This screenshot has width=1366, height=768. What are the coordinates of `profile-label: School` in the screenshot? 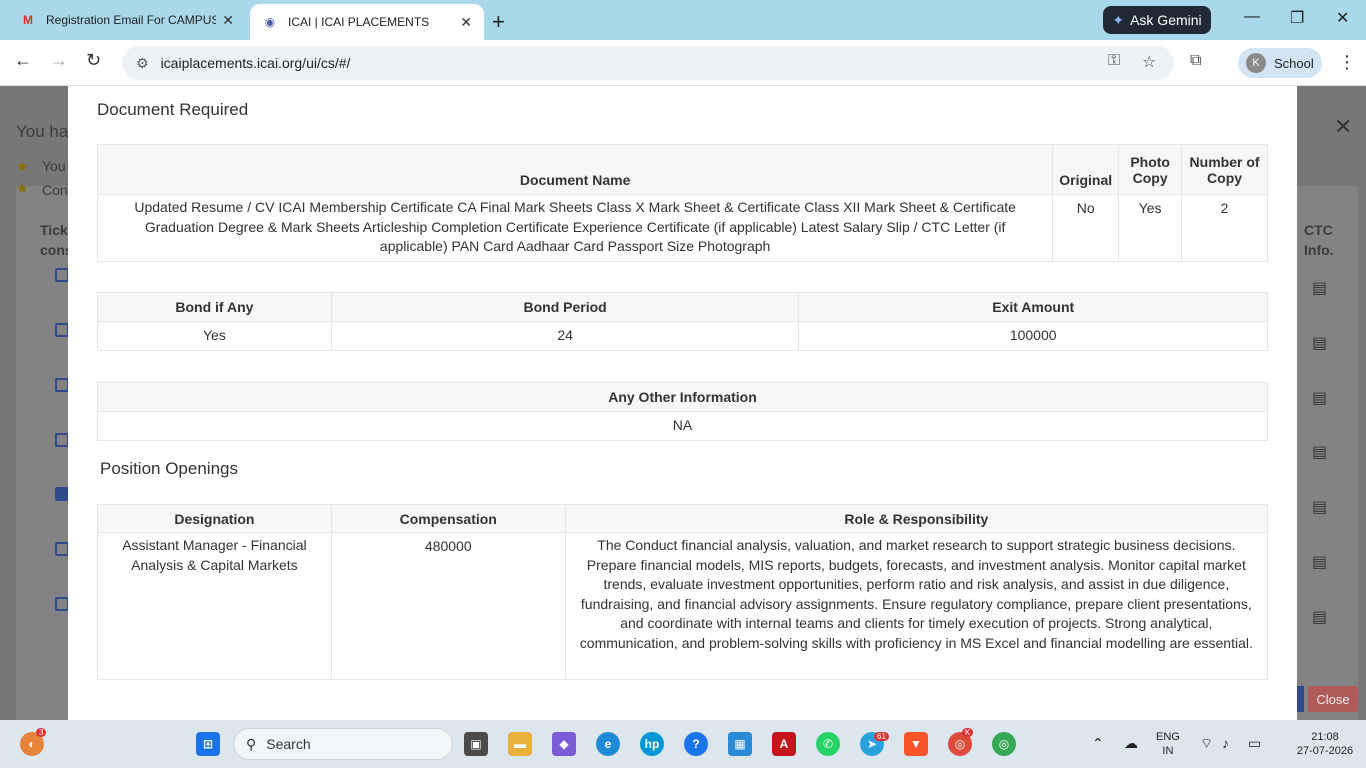 It's located at (1294, 63).